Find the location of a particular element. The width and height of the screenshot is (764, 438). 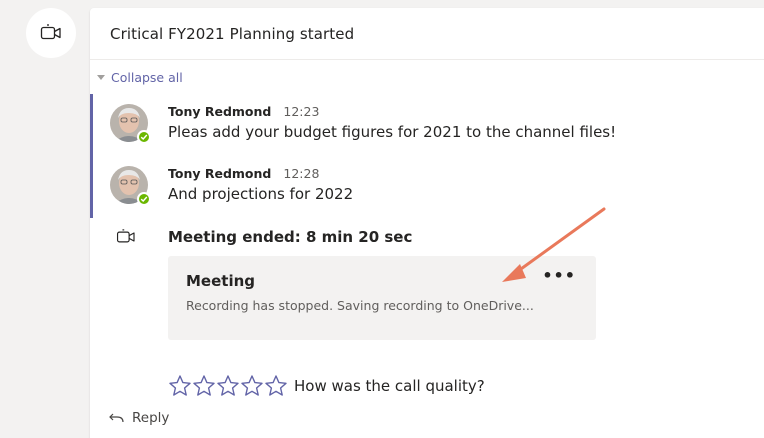

meeting-ended-text: Meeting ended: 8 min 20 sec is located at coordinates (290, 237).